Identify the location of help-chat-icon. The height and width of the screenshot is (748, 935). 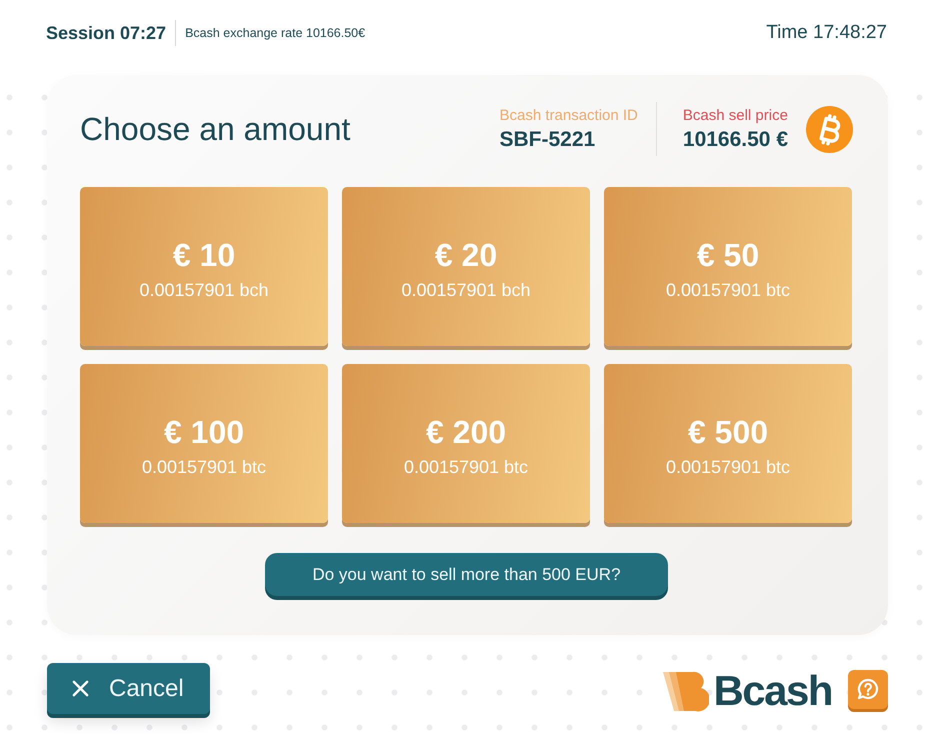
(868, 691).